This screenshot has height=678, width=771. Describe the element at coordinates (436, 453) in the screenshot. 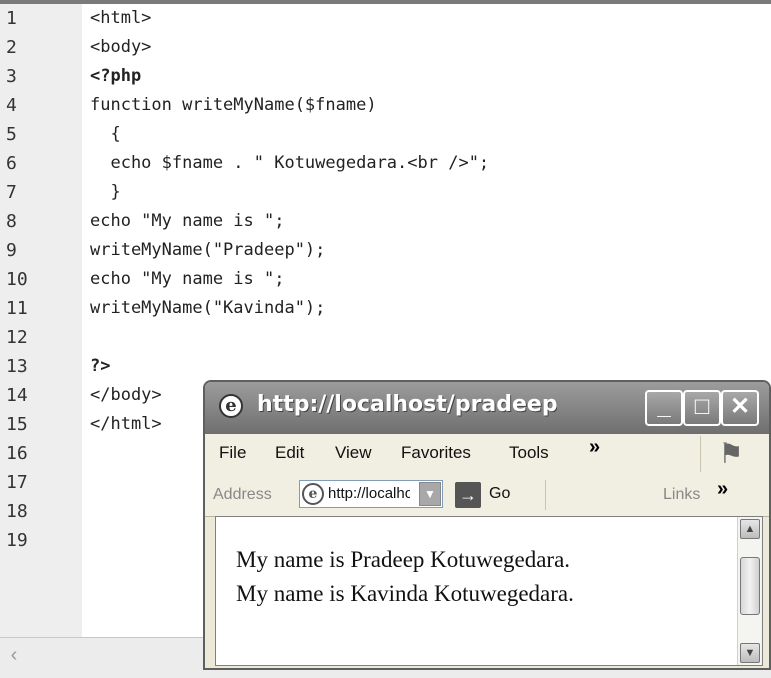

I see `menu-favorites: Favorites` at that location.